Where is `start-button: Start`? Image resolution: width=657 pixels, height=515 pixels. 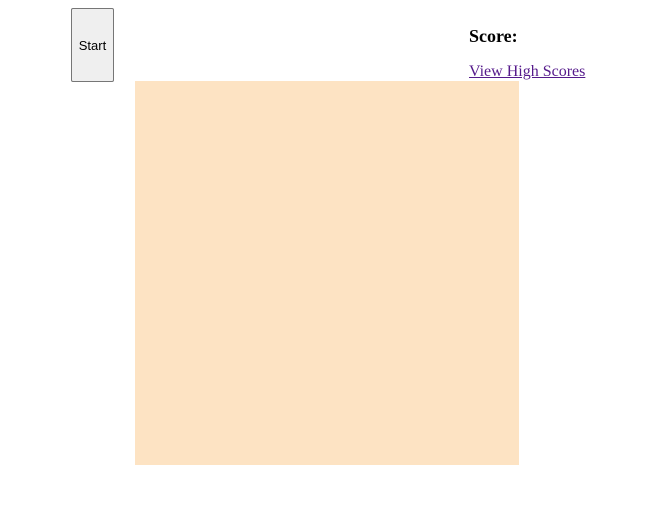 start-button: Start is located at coordinates (92, 45).